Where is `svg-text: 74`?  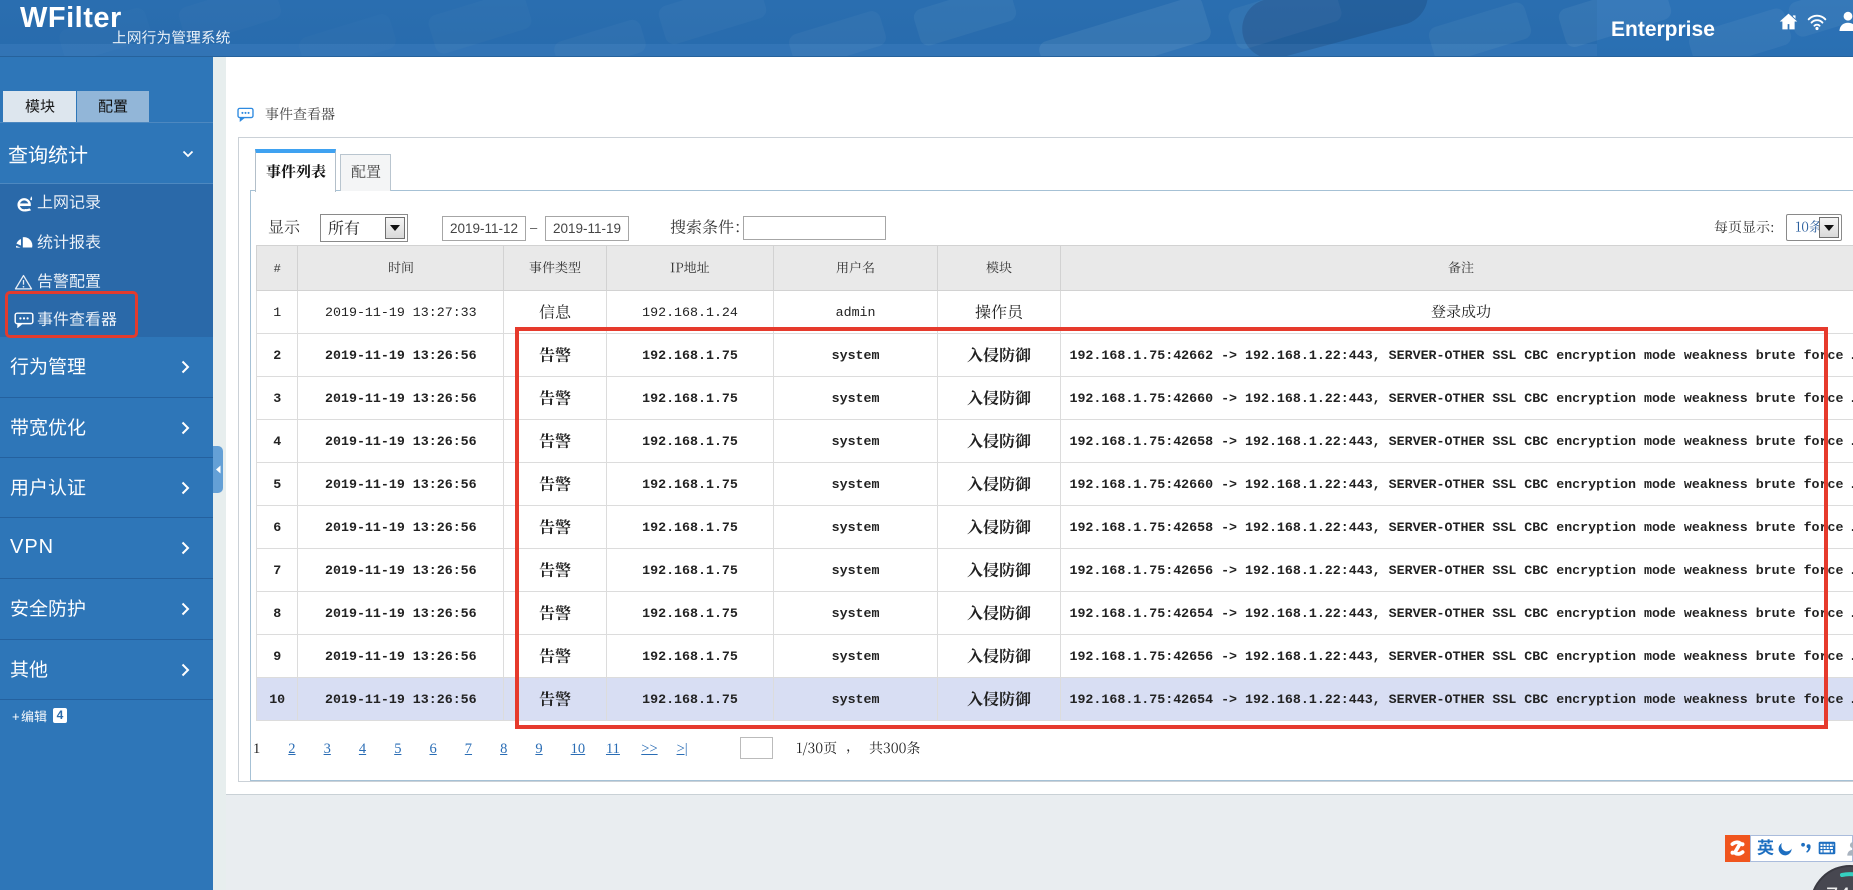 svg-text: 74 is located at coordinates (1838, 886).